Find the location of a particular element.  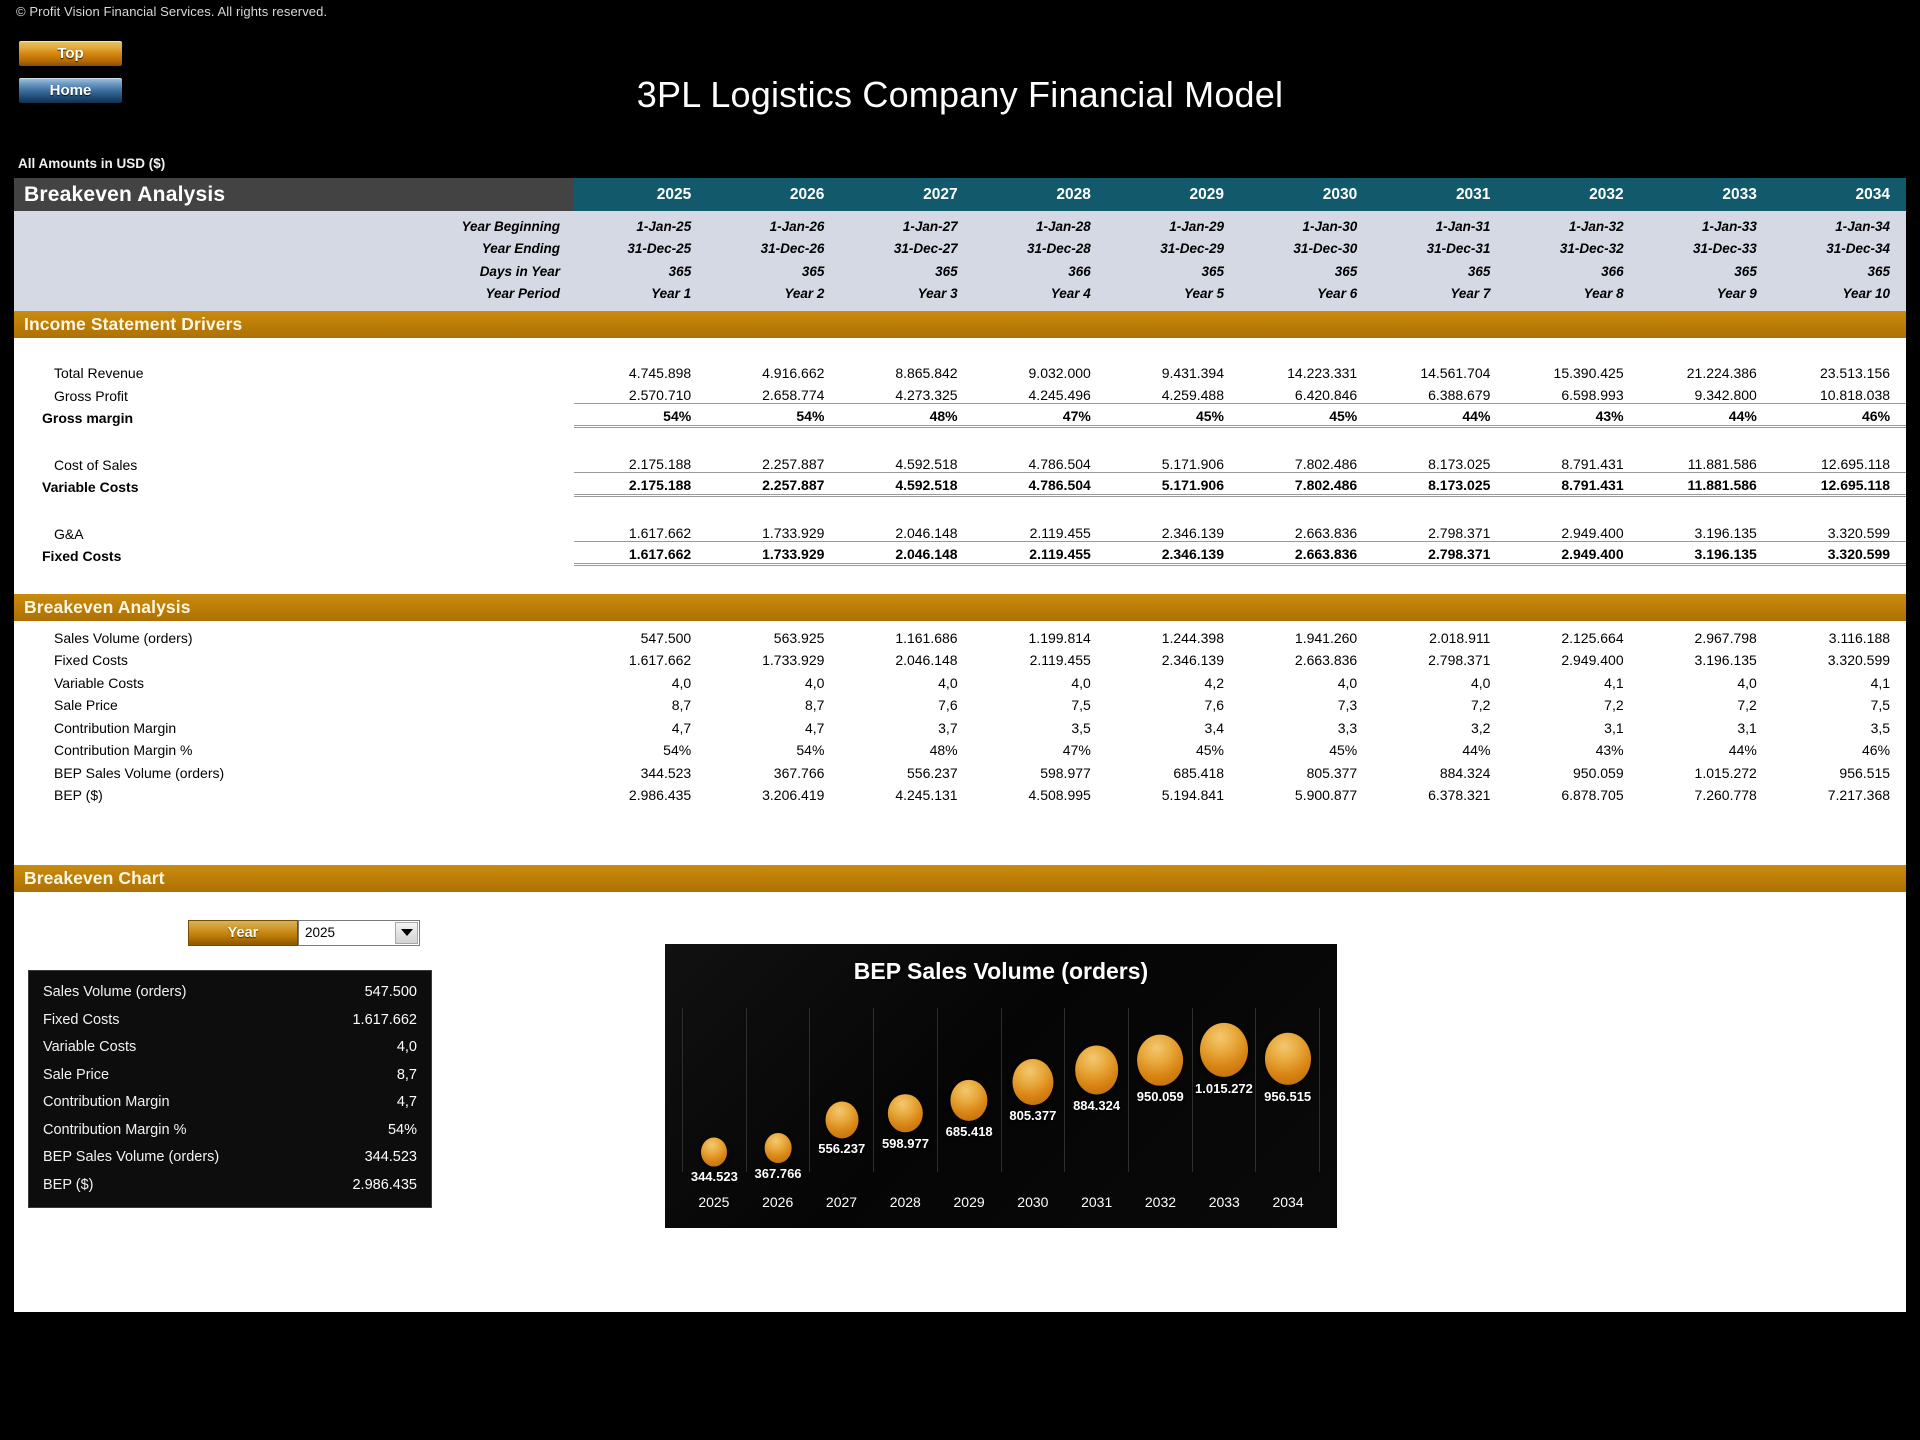

row-value: 7.260.778 is located at coordinates (1725, 795).